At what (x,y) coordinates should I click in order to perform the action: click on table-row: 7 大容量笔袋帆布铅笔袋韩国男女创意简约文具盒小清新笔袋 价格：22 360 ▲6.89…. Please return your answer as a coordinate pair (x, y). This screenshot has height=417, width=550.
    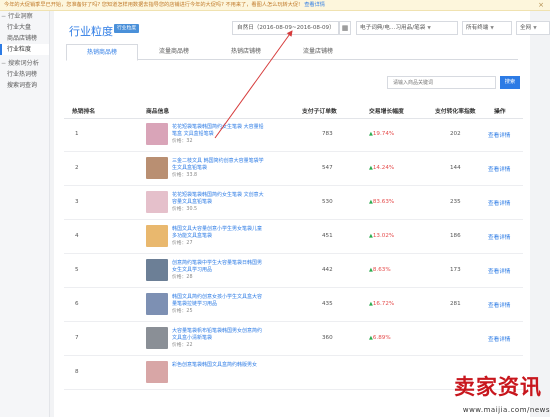
    Looking at the image, I should click on (293, 339).